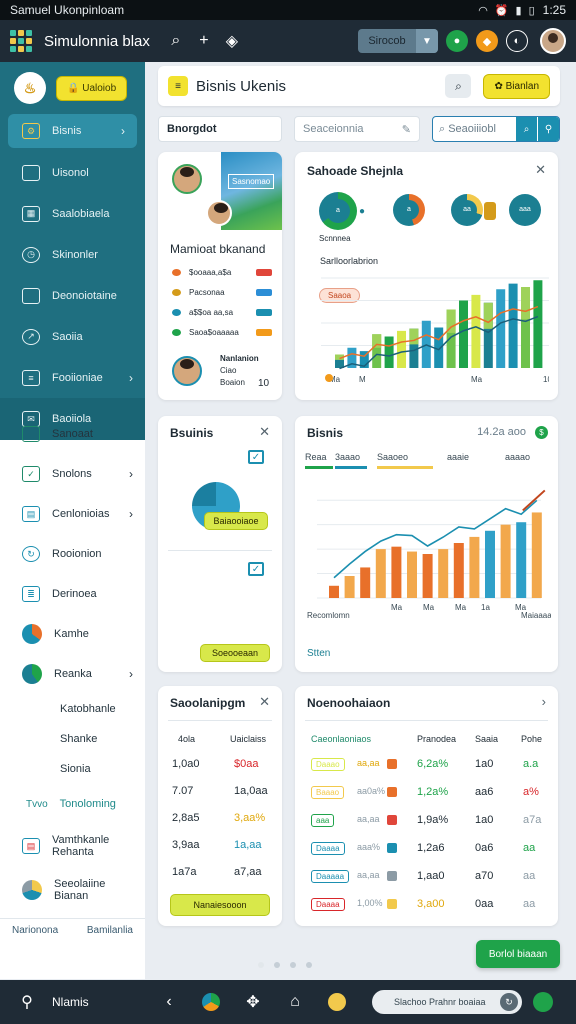 This screenshot has width=576, height=1024. Describe the element at coordinates (92, 88) in the screenshot. I see `sidebar-action-button: 🔒 Ualoiob` at that location.